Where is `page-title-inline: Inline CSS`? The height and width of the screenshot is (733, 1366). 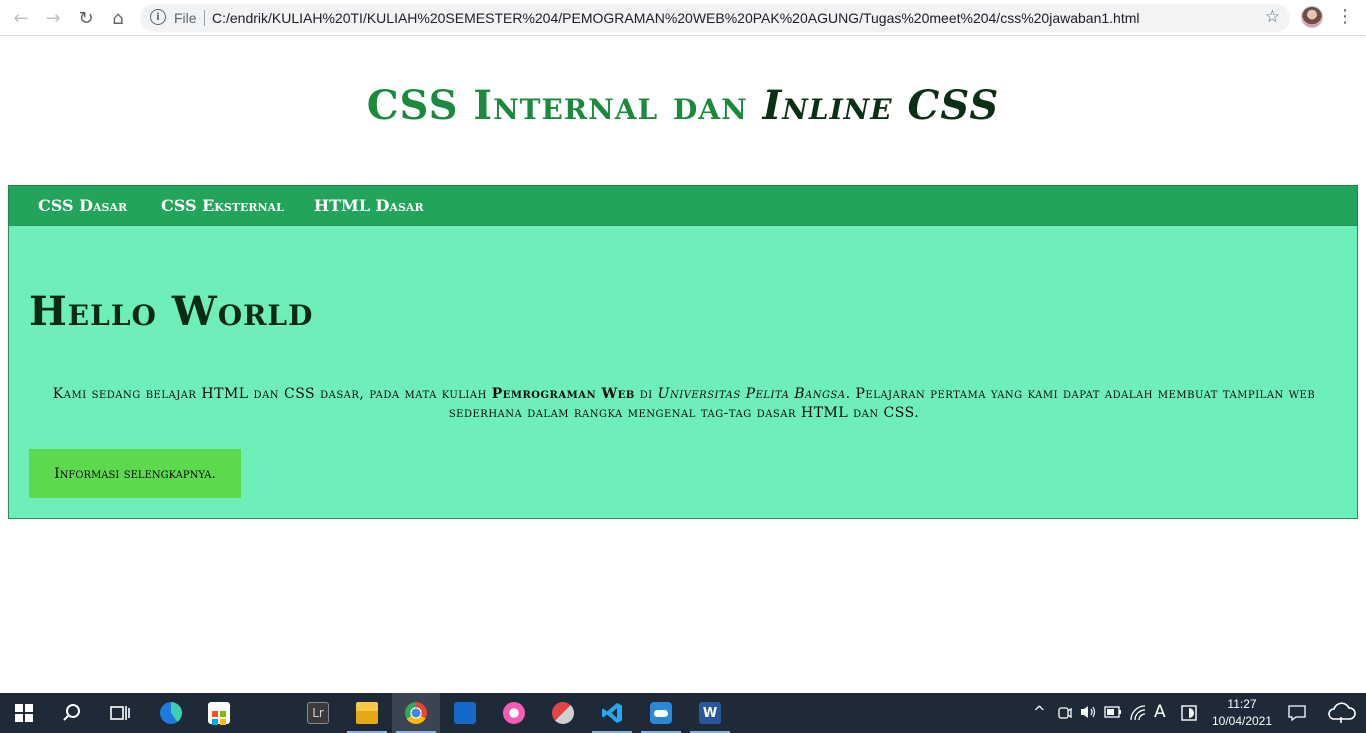
page-title-inline: Inline CSS is located at coordinates (881, 105).